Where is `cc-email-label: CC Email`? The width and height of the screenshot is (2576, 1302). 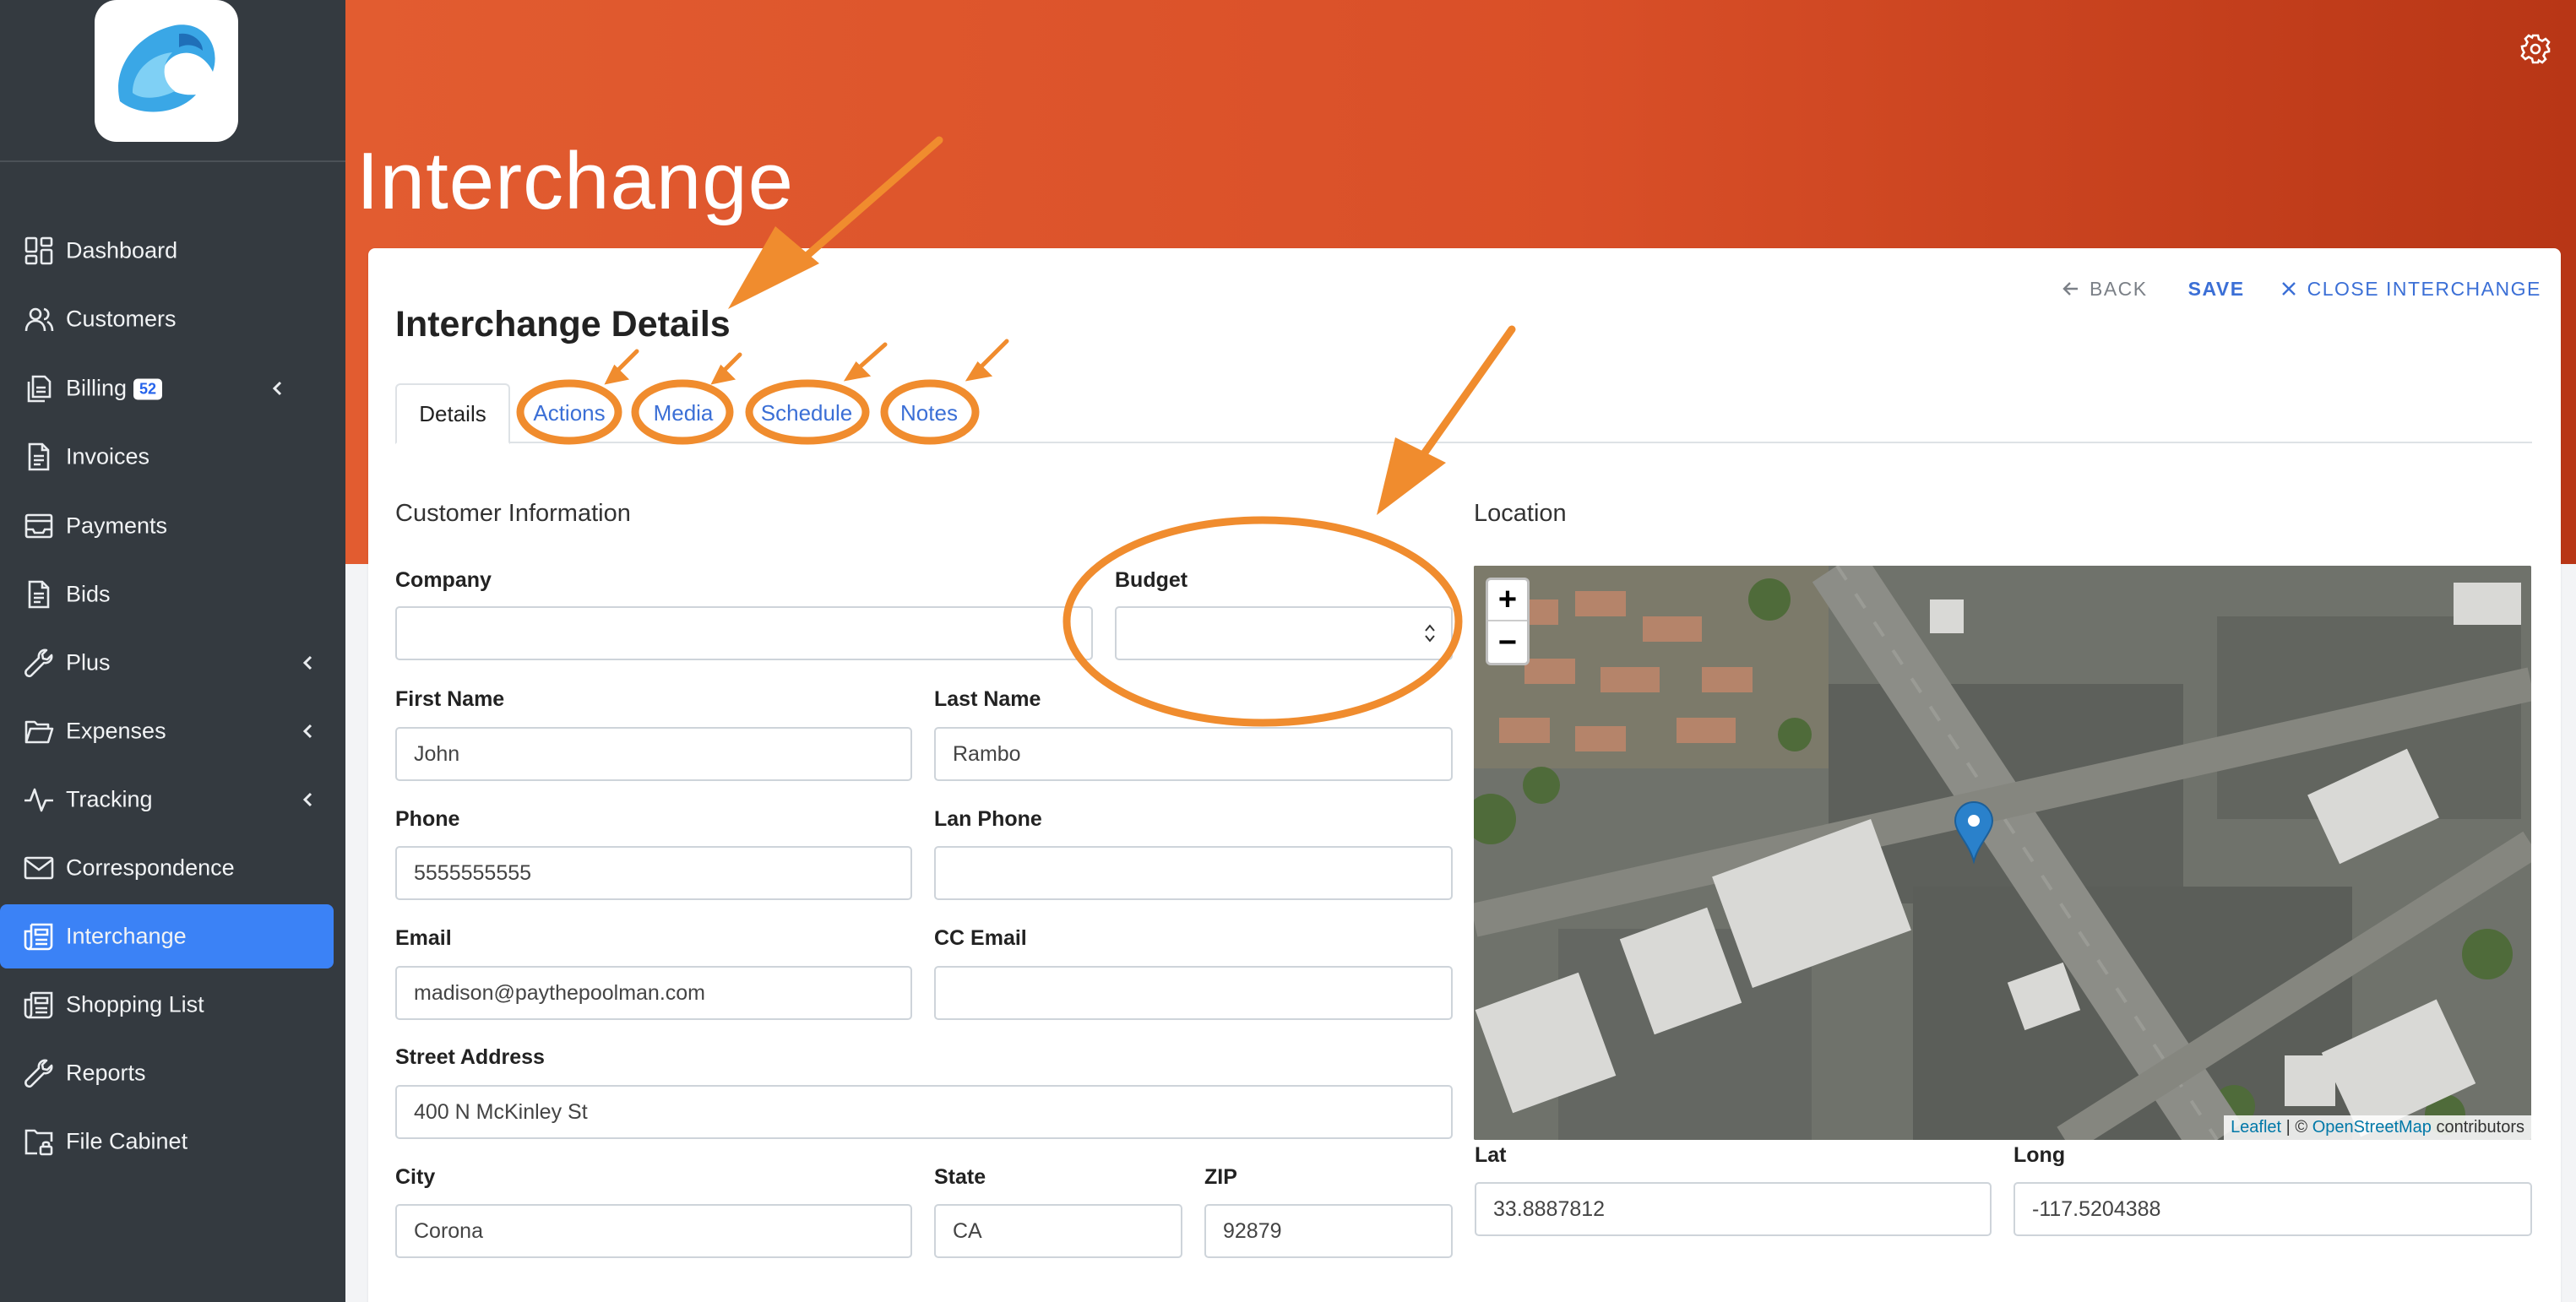 cc-email-label: CC Email is located at coordinates (980, 938).